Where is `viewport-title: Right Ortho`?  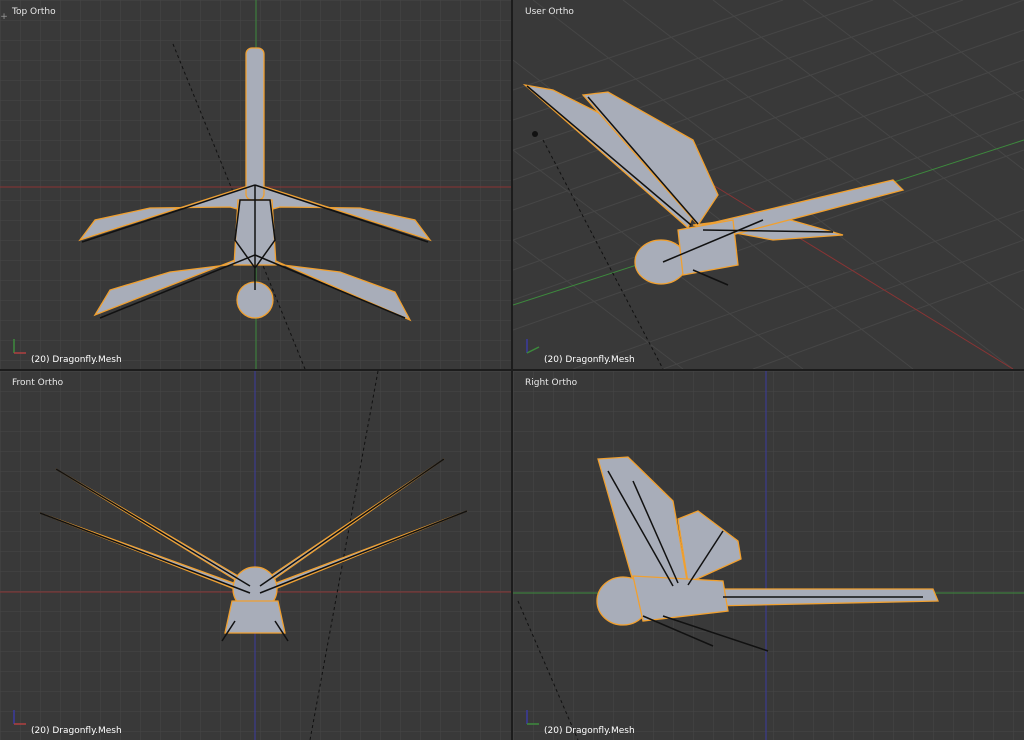 viewport-title: Right Ortho is located at coordinates (551, 383).